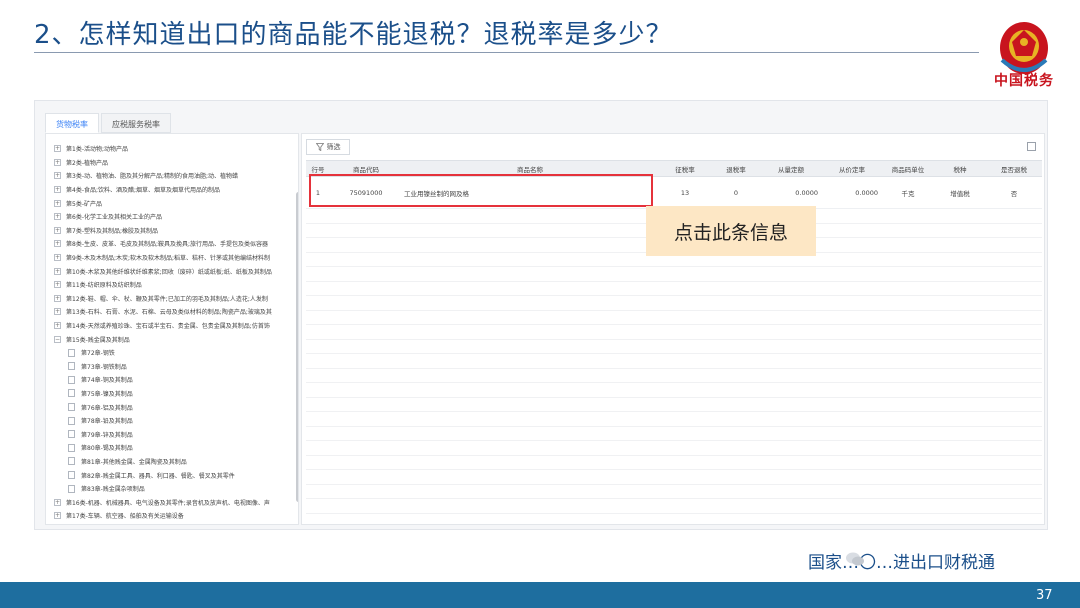 This screenshot has width=1080, height=608. Describe the element at coordinates (731, 231) in the screenshot. I see `instruction-callout: 点击此条信息` at that location.